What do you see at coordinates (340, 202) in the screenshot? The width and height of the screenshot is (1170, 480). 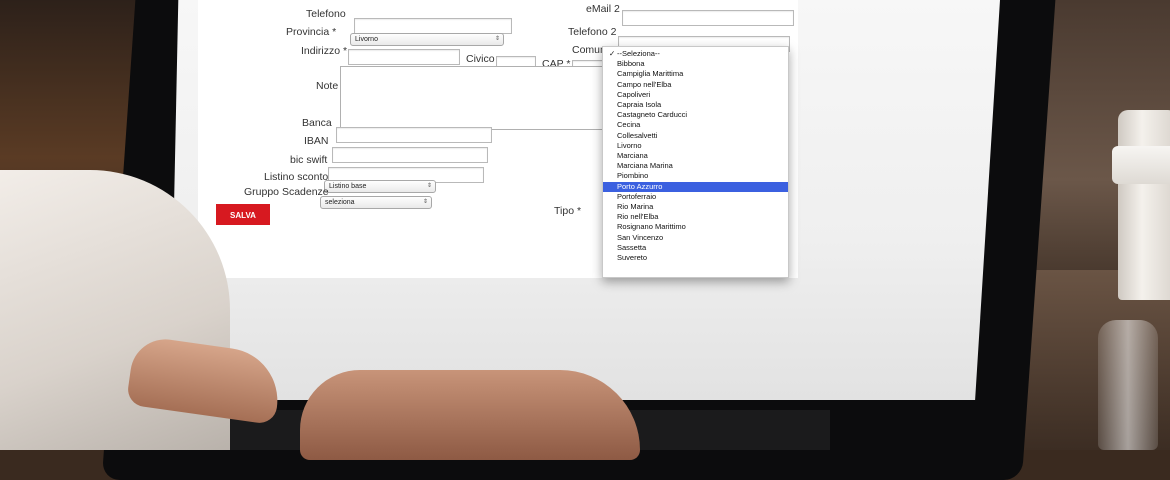 I see `gruppo-value: seleziona` at bounding box center [340, 202].